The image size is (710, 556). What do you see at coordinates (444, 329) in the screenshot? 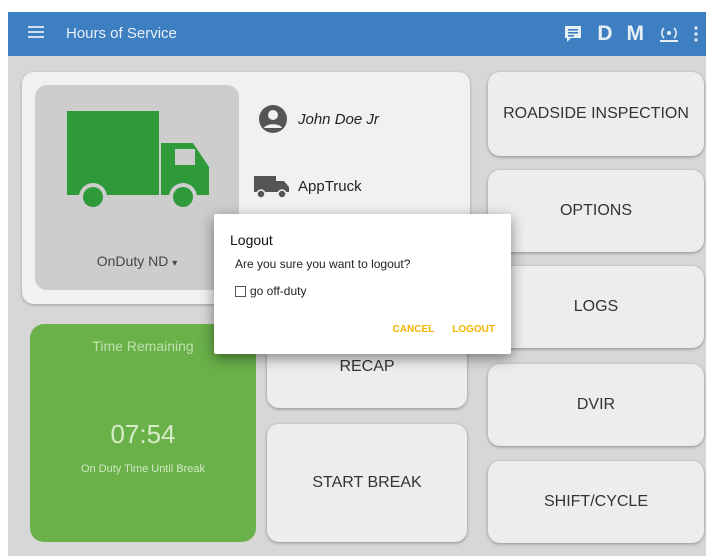
I see `dialog-actions: CANCEL LOGOUT` at bounding box center [444, 329].